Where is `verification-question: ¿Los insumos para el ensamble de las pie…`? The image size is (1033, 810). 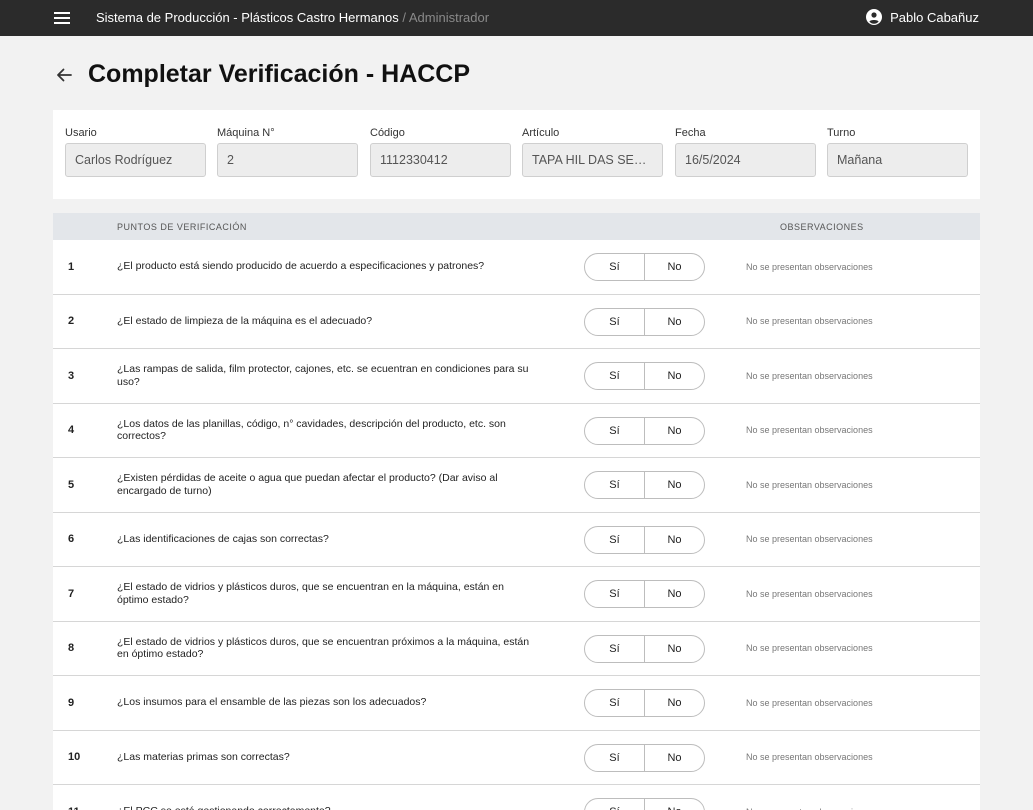 verification-question: ¿Los insumos para el ensamble de las pie… is located at coordinates (272, 702).